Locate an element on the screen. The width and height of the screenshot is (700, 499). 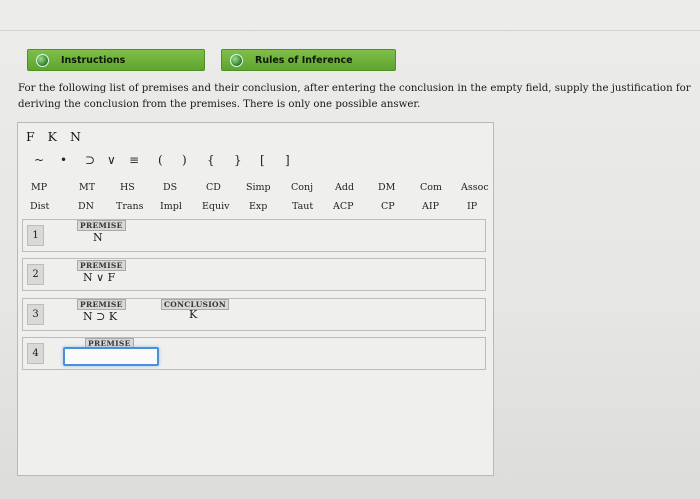
instructions-label: Instructions is located at coordinates (93, 60).